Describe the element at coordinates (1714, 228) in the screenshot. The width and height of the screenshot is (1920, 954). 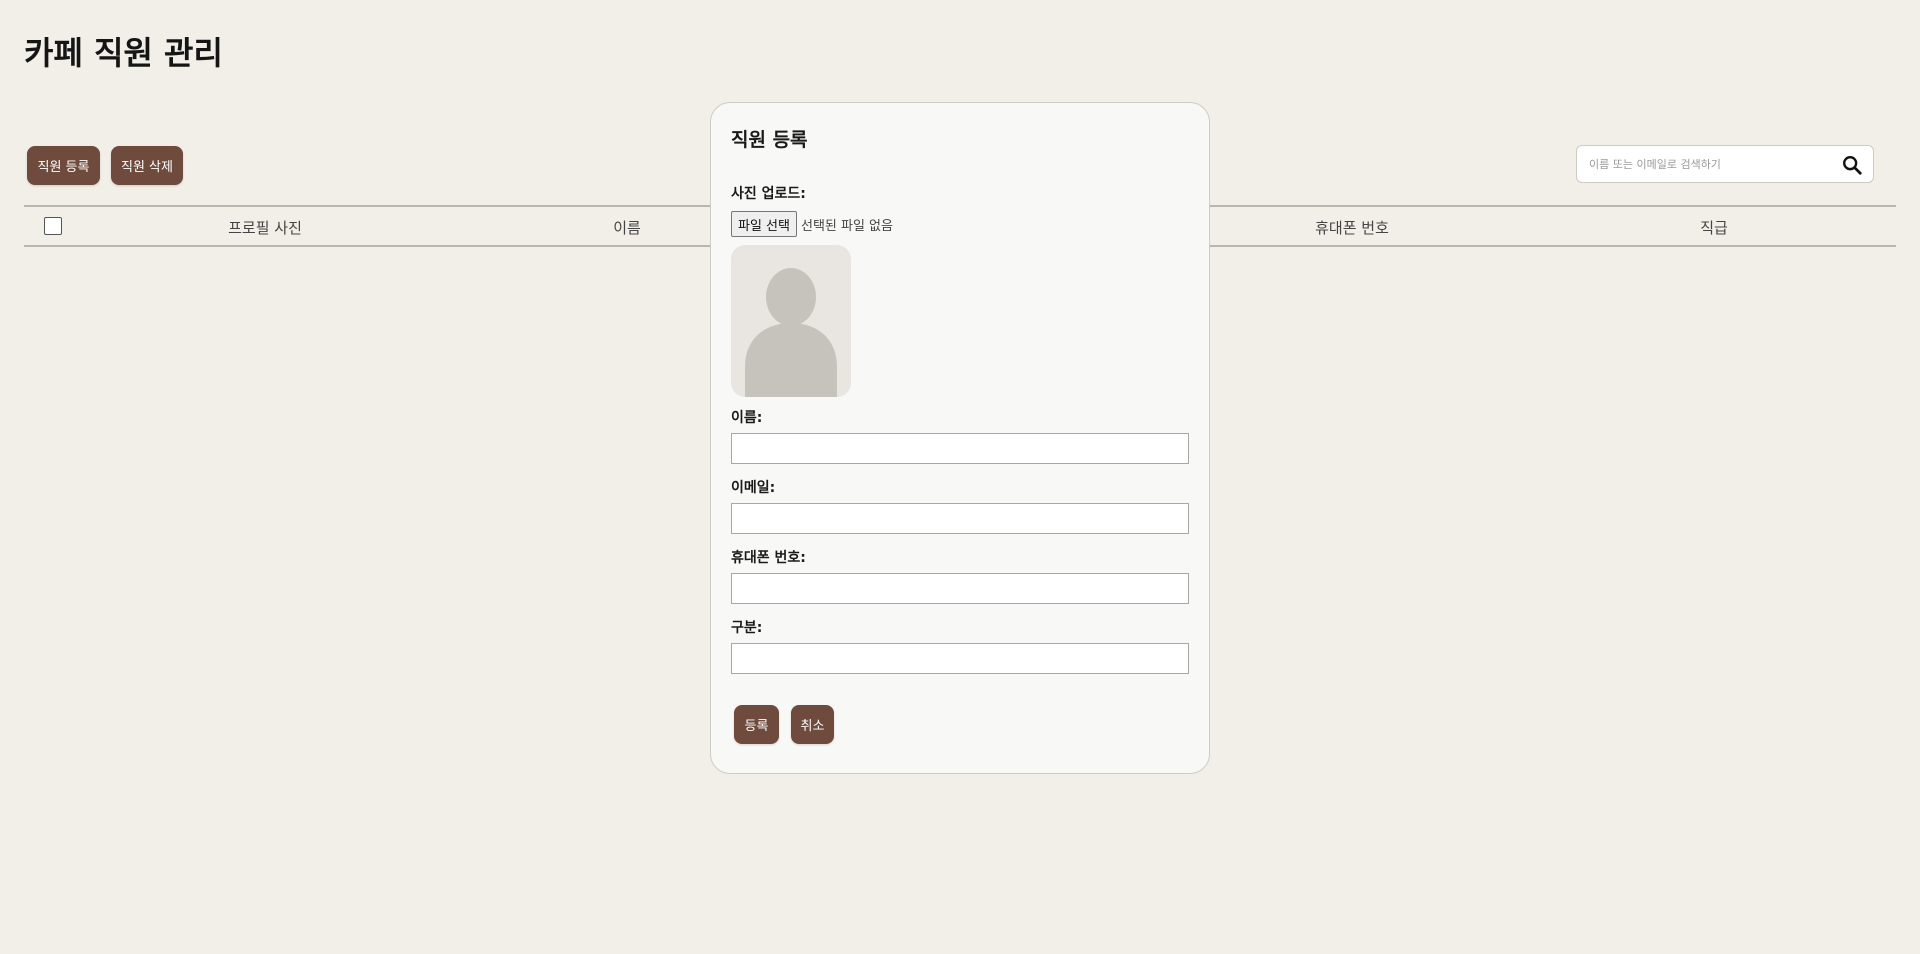
I see `column-header-position: 직급` at that location.